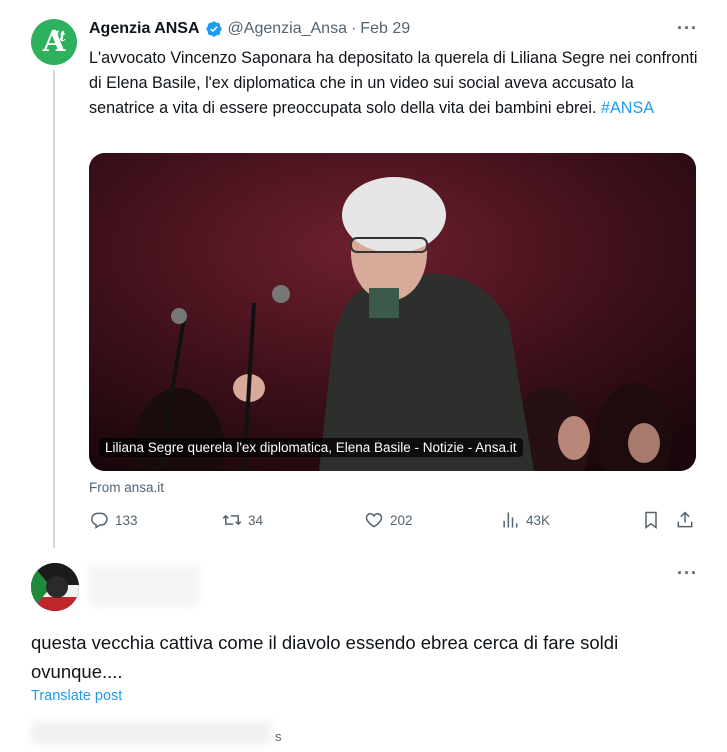  I want to click on share-button, so click(688, 520).